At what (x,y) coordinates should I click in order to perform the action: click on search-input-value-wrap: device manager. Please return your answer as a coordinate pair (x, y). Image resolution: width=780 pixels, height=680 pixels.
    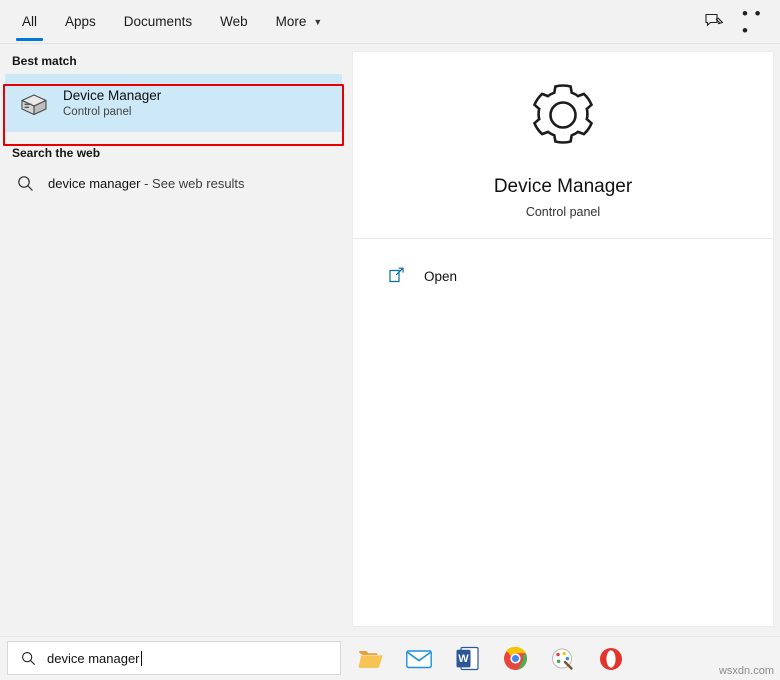
    Looking at the image, I should click on (94, 658).